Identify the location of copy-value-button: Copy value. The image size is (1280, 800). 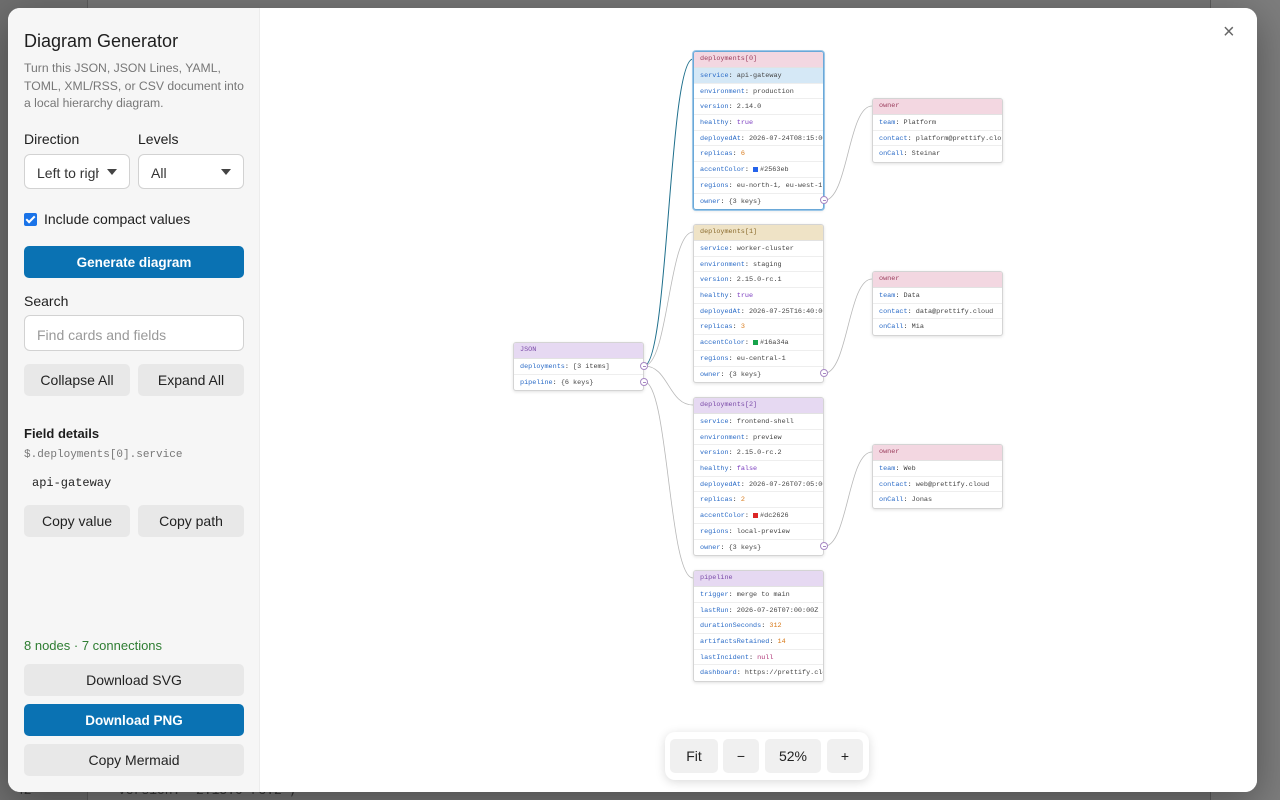
(77, 521).